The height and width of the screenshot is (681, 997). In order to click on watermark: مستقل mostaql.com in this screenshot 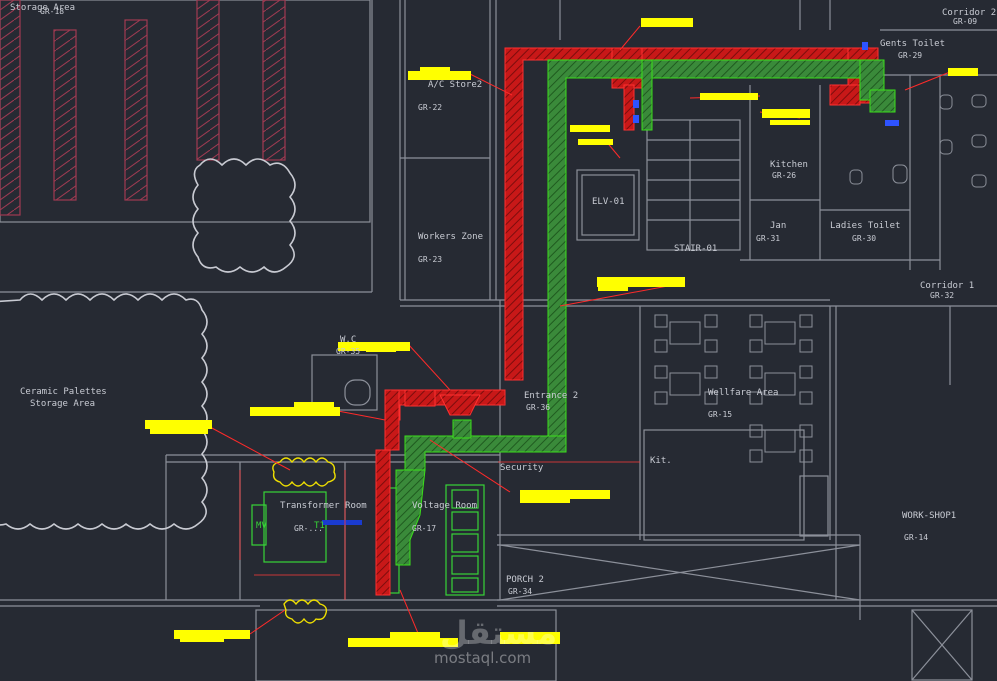, I will do `click(495, 640)`.